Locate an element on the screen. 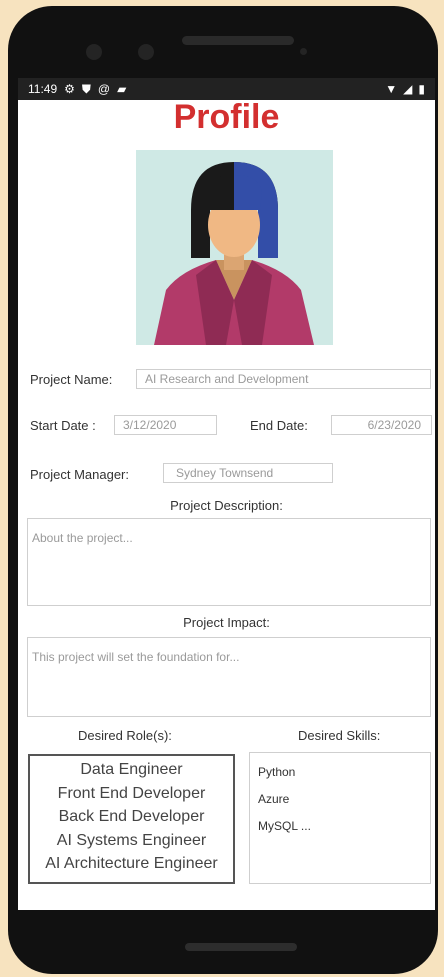  end-date-input: 6/23/2020 is located at coordinates (381, 425).